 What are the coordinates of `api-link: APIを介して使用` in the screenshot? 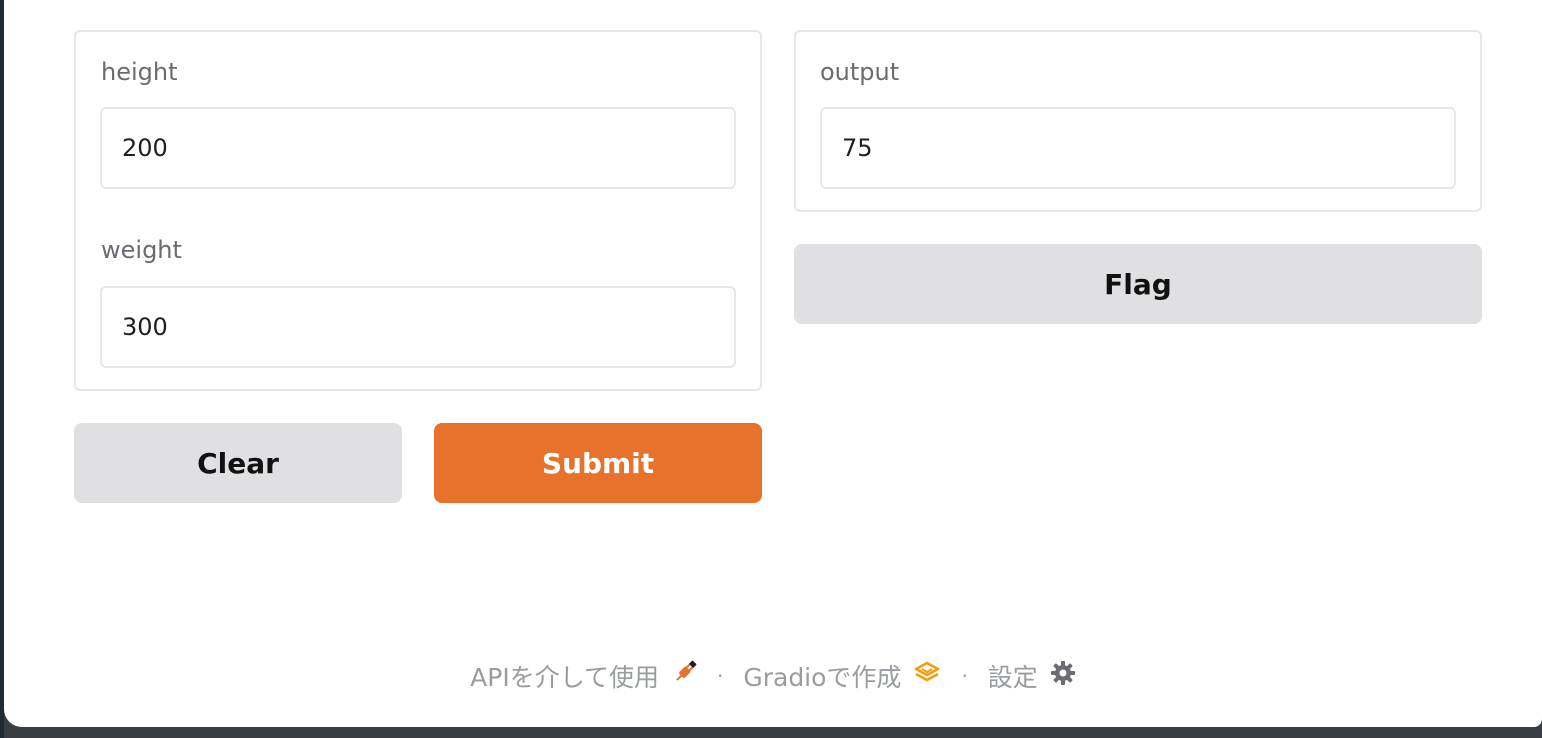 It's located at (583, 676).